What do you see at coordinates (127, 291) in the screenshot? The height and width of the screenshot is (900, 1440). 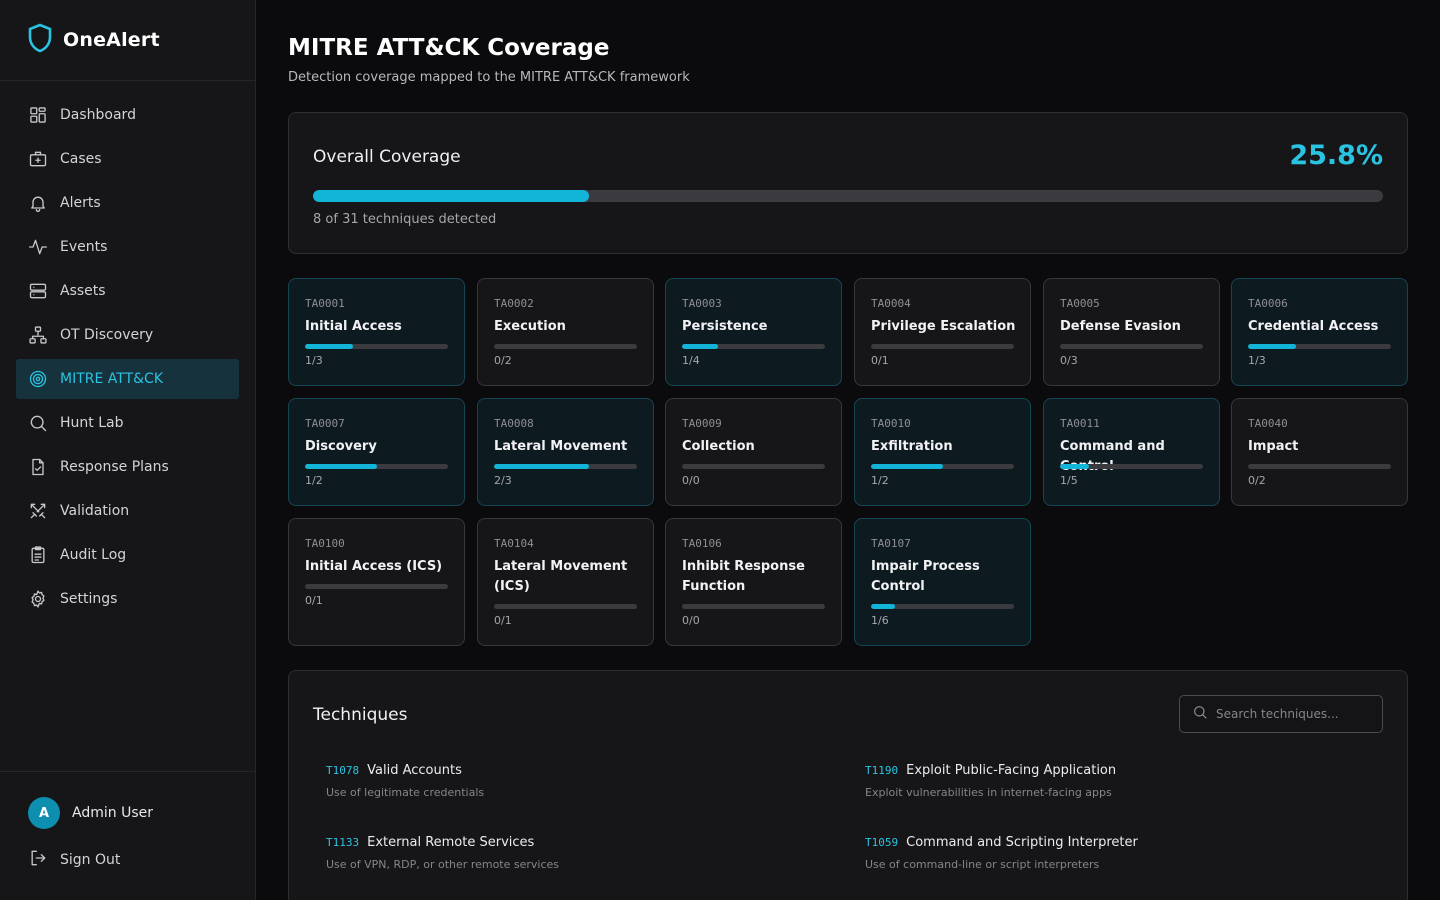 I see `sidebar-item-assets: Assets` at bounding box center [127, 291].